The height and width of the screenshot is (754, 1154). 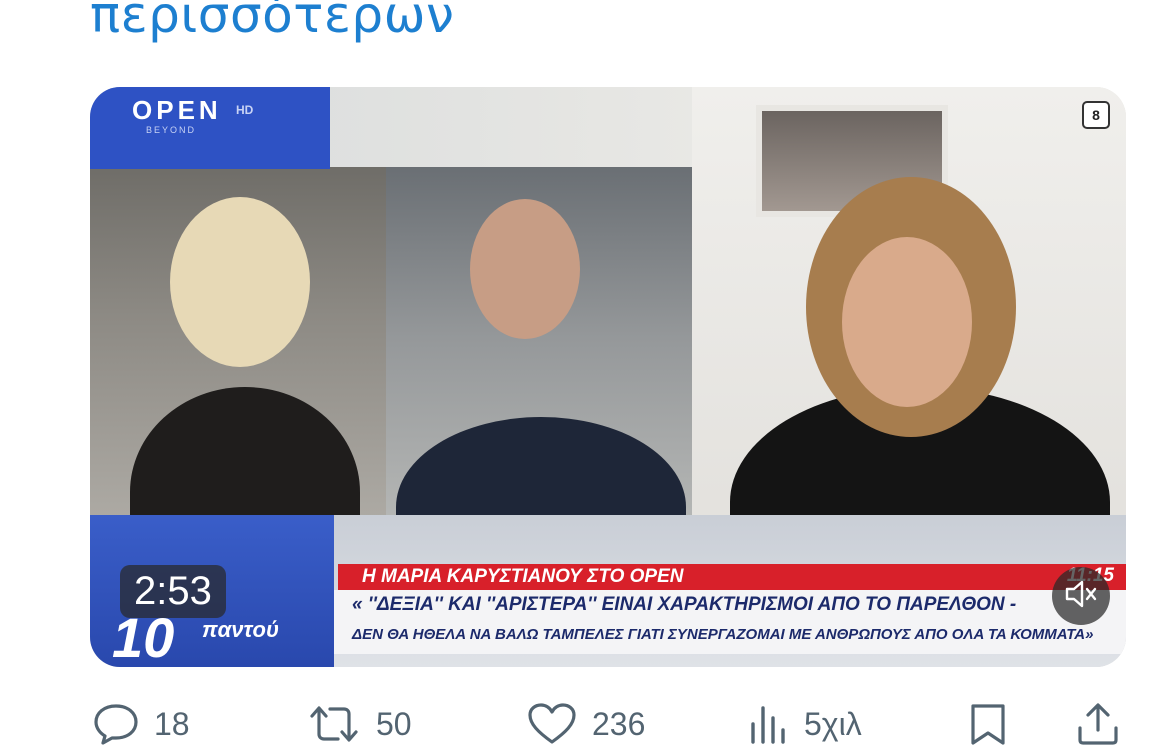 I want to click on share-icon, so click(x=1098, y=724).